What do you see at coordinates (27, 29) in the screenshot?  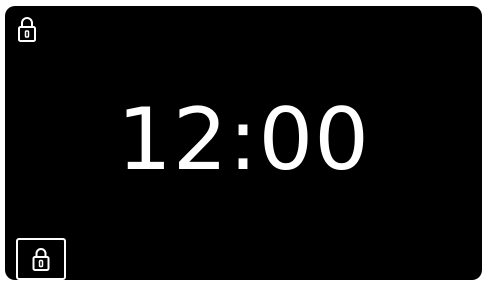 I see `lock-status-icon` at bounding box center [27, 29].